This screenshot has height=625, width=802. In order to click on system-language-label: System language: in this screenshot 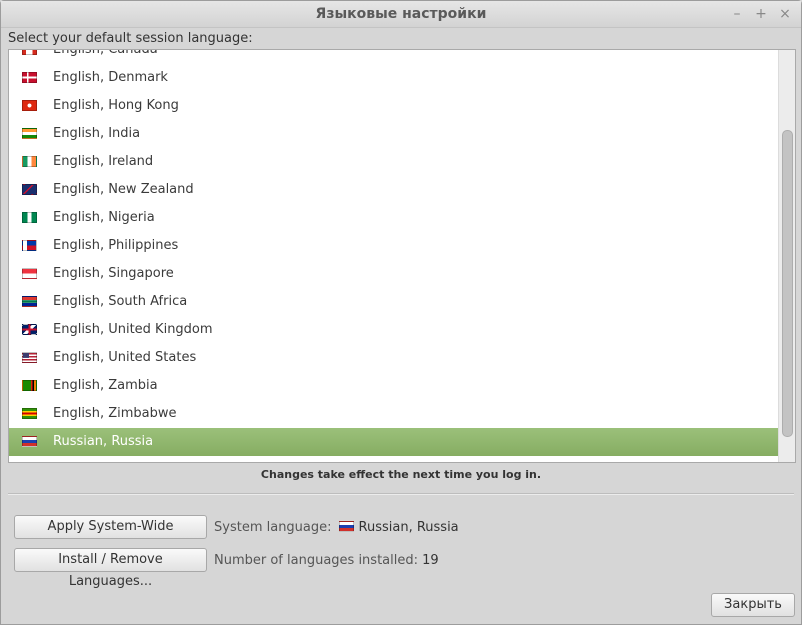, I will do `click(273, 527)`.